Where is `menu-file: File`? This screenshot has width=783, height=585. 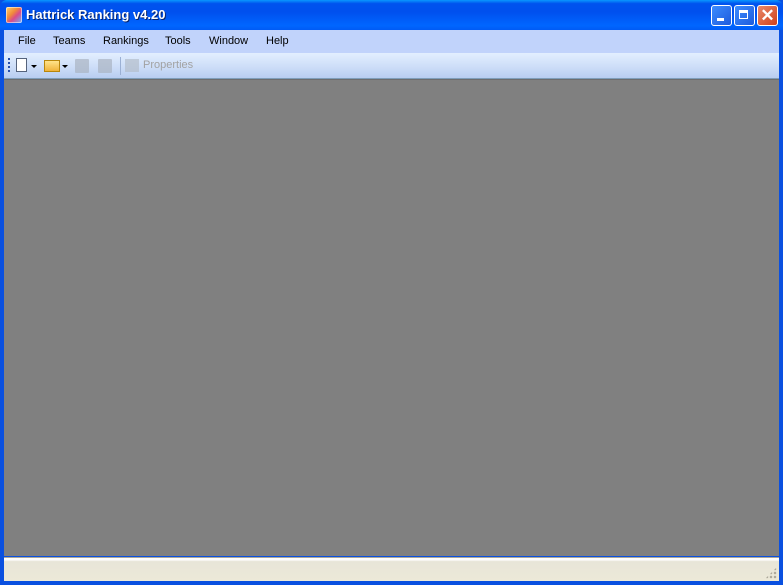 menu-file: File is located at coordinates (27, 41).